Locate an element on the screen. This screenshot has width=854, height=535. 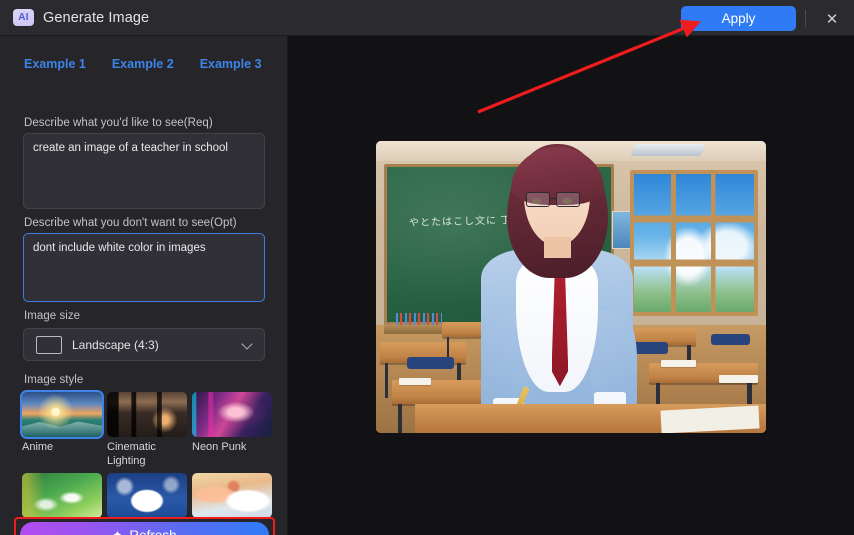
sparkle-icon: ✦ is located at coordinates (117, 531).